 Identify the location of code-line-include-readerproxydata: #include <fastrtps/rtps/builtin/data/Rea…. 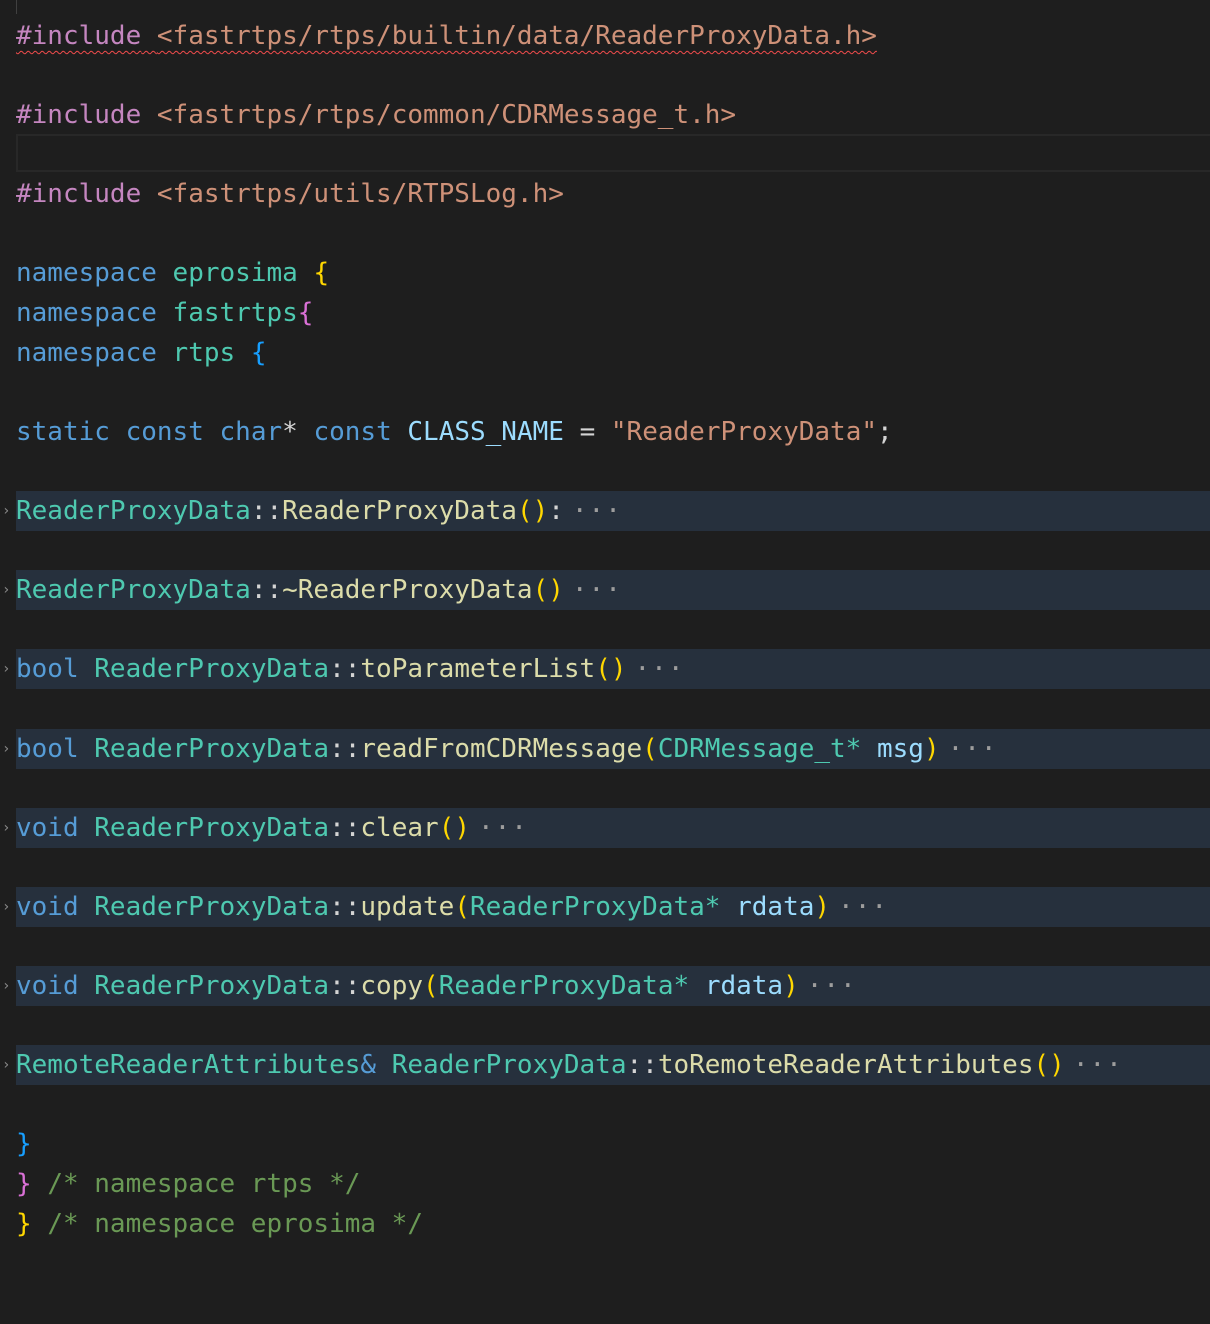
(605, 36).